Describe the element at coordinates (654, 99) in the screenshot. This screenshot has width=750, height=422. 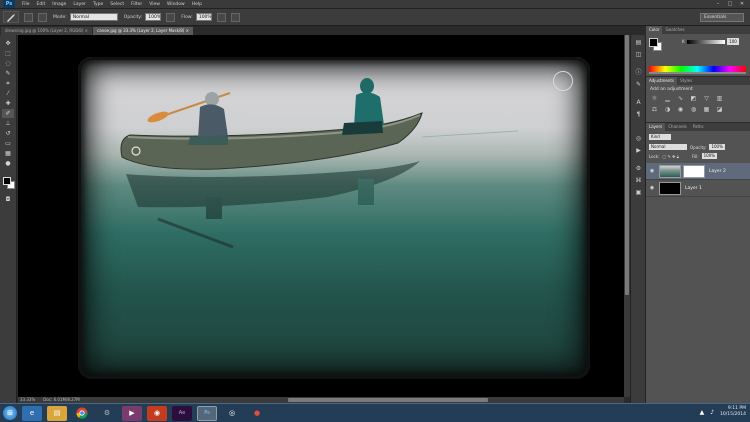
I see `brightness-contrast-icon: ☼` at that location.